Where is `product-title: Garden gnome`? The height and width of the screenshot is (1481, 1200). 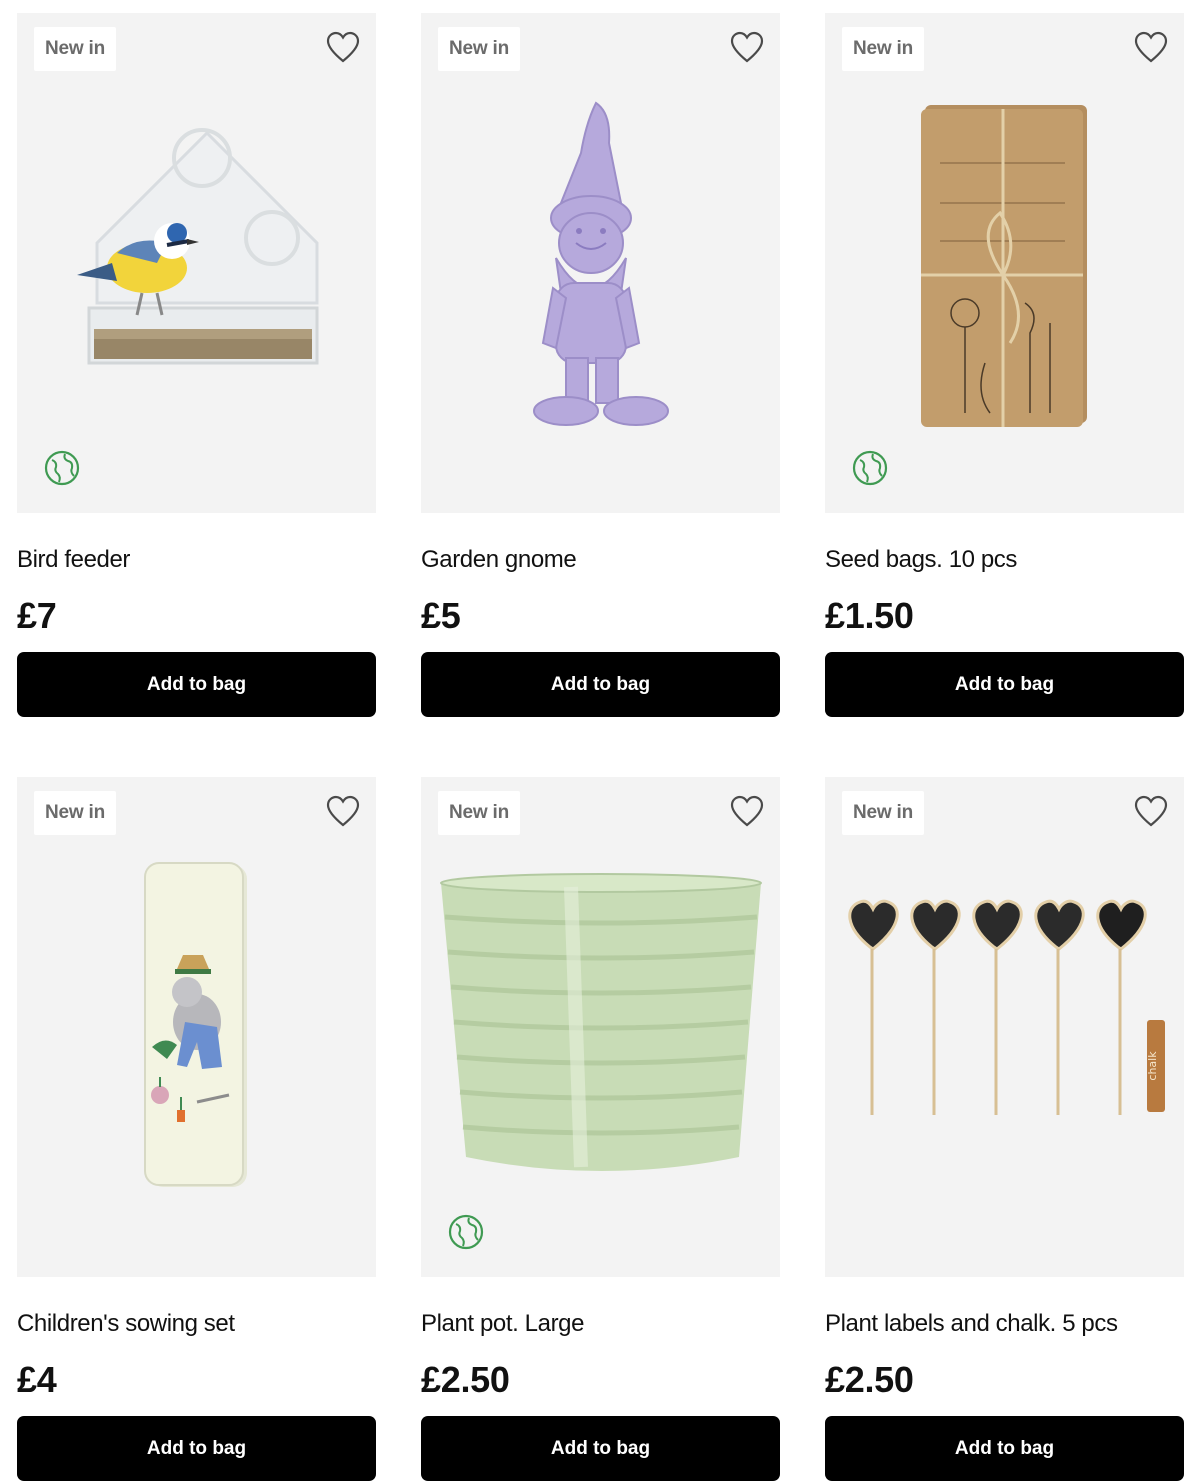 product-title: Garden gnome is located at coordinates (600, 560).